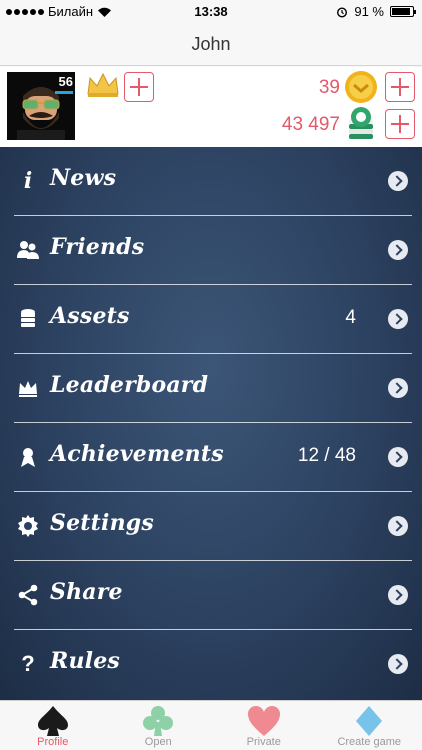 Image resolution: width=422 pixels, height=750 pixels. What do you see at coordinates (28, 595) in the screenshot?
I see `share-icon` at bounding box center [28, 595].